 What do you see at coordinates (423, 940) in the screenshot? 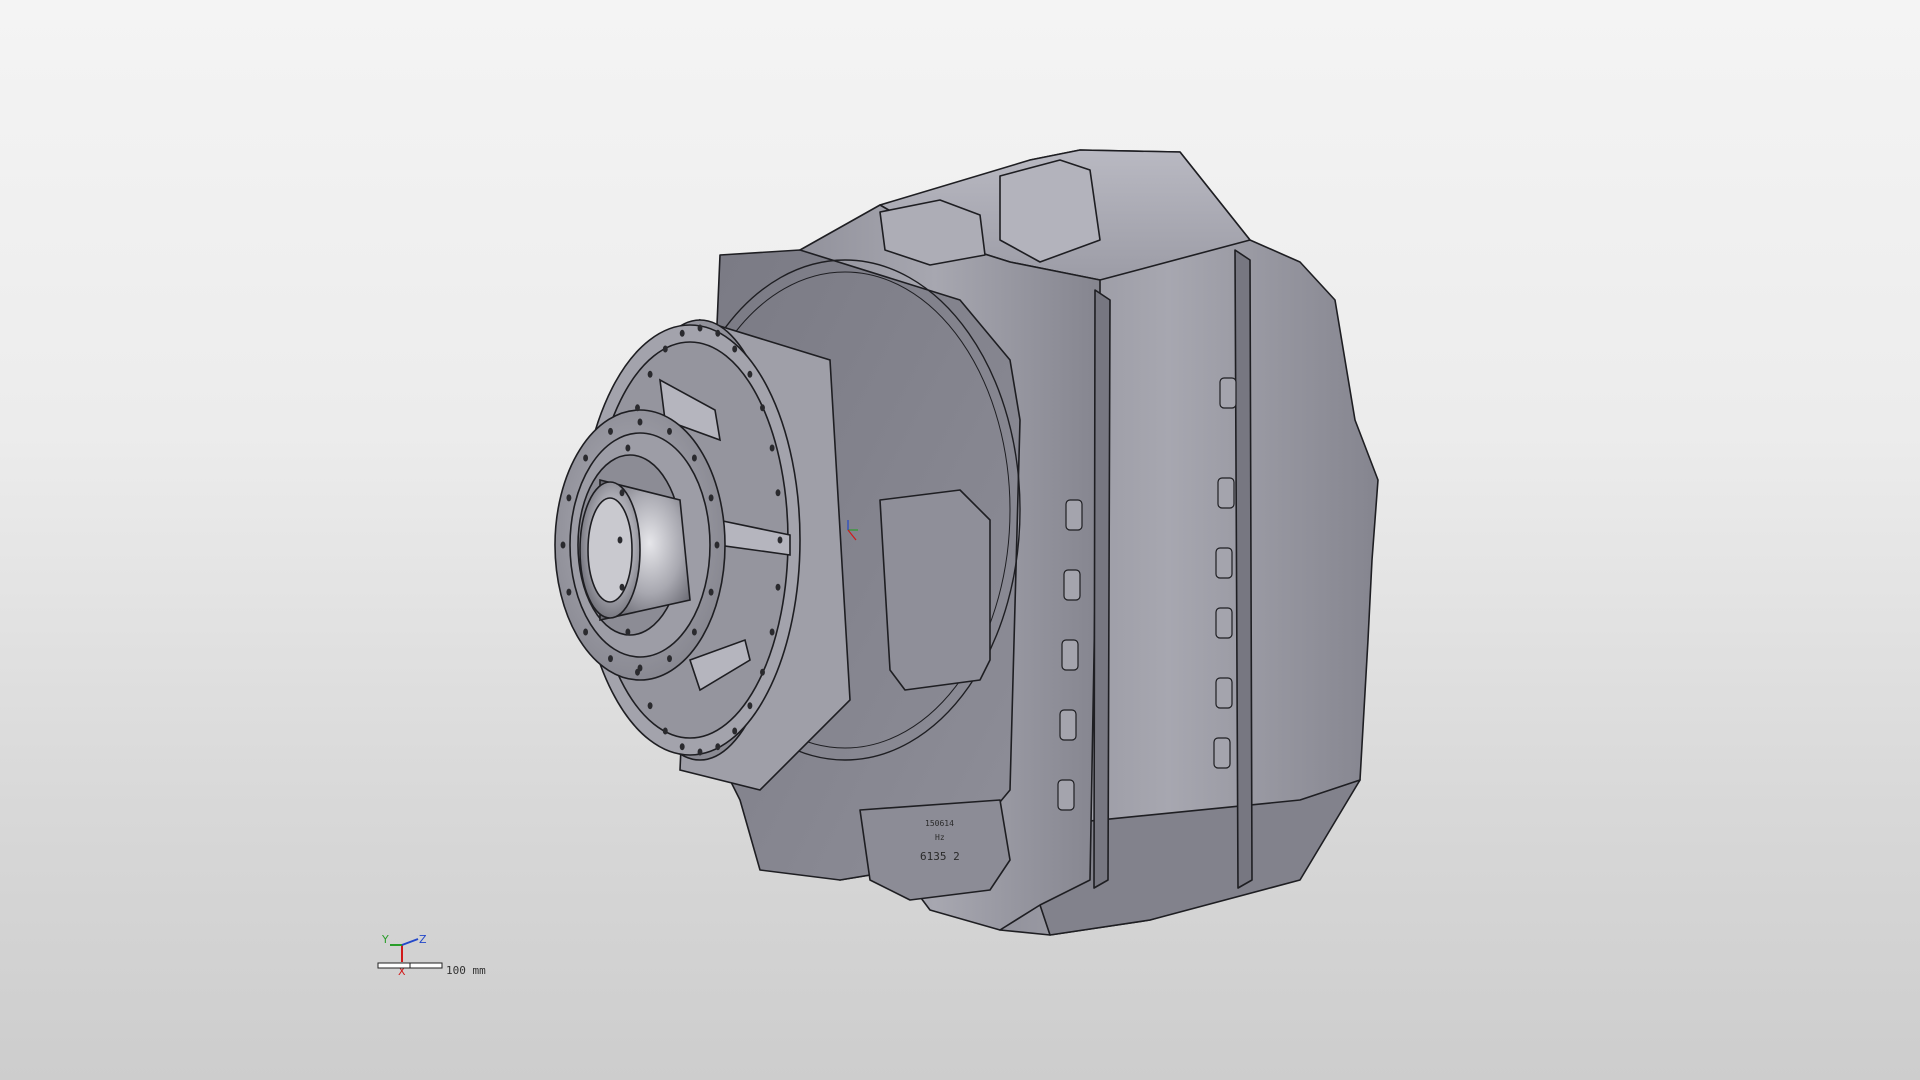
I see `z-axis-label: Z` at bounding box center [423, 940].